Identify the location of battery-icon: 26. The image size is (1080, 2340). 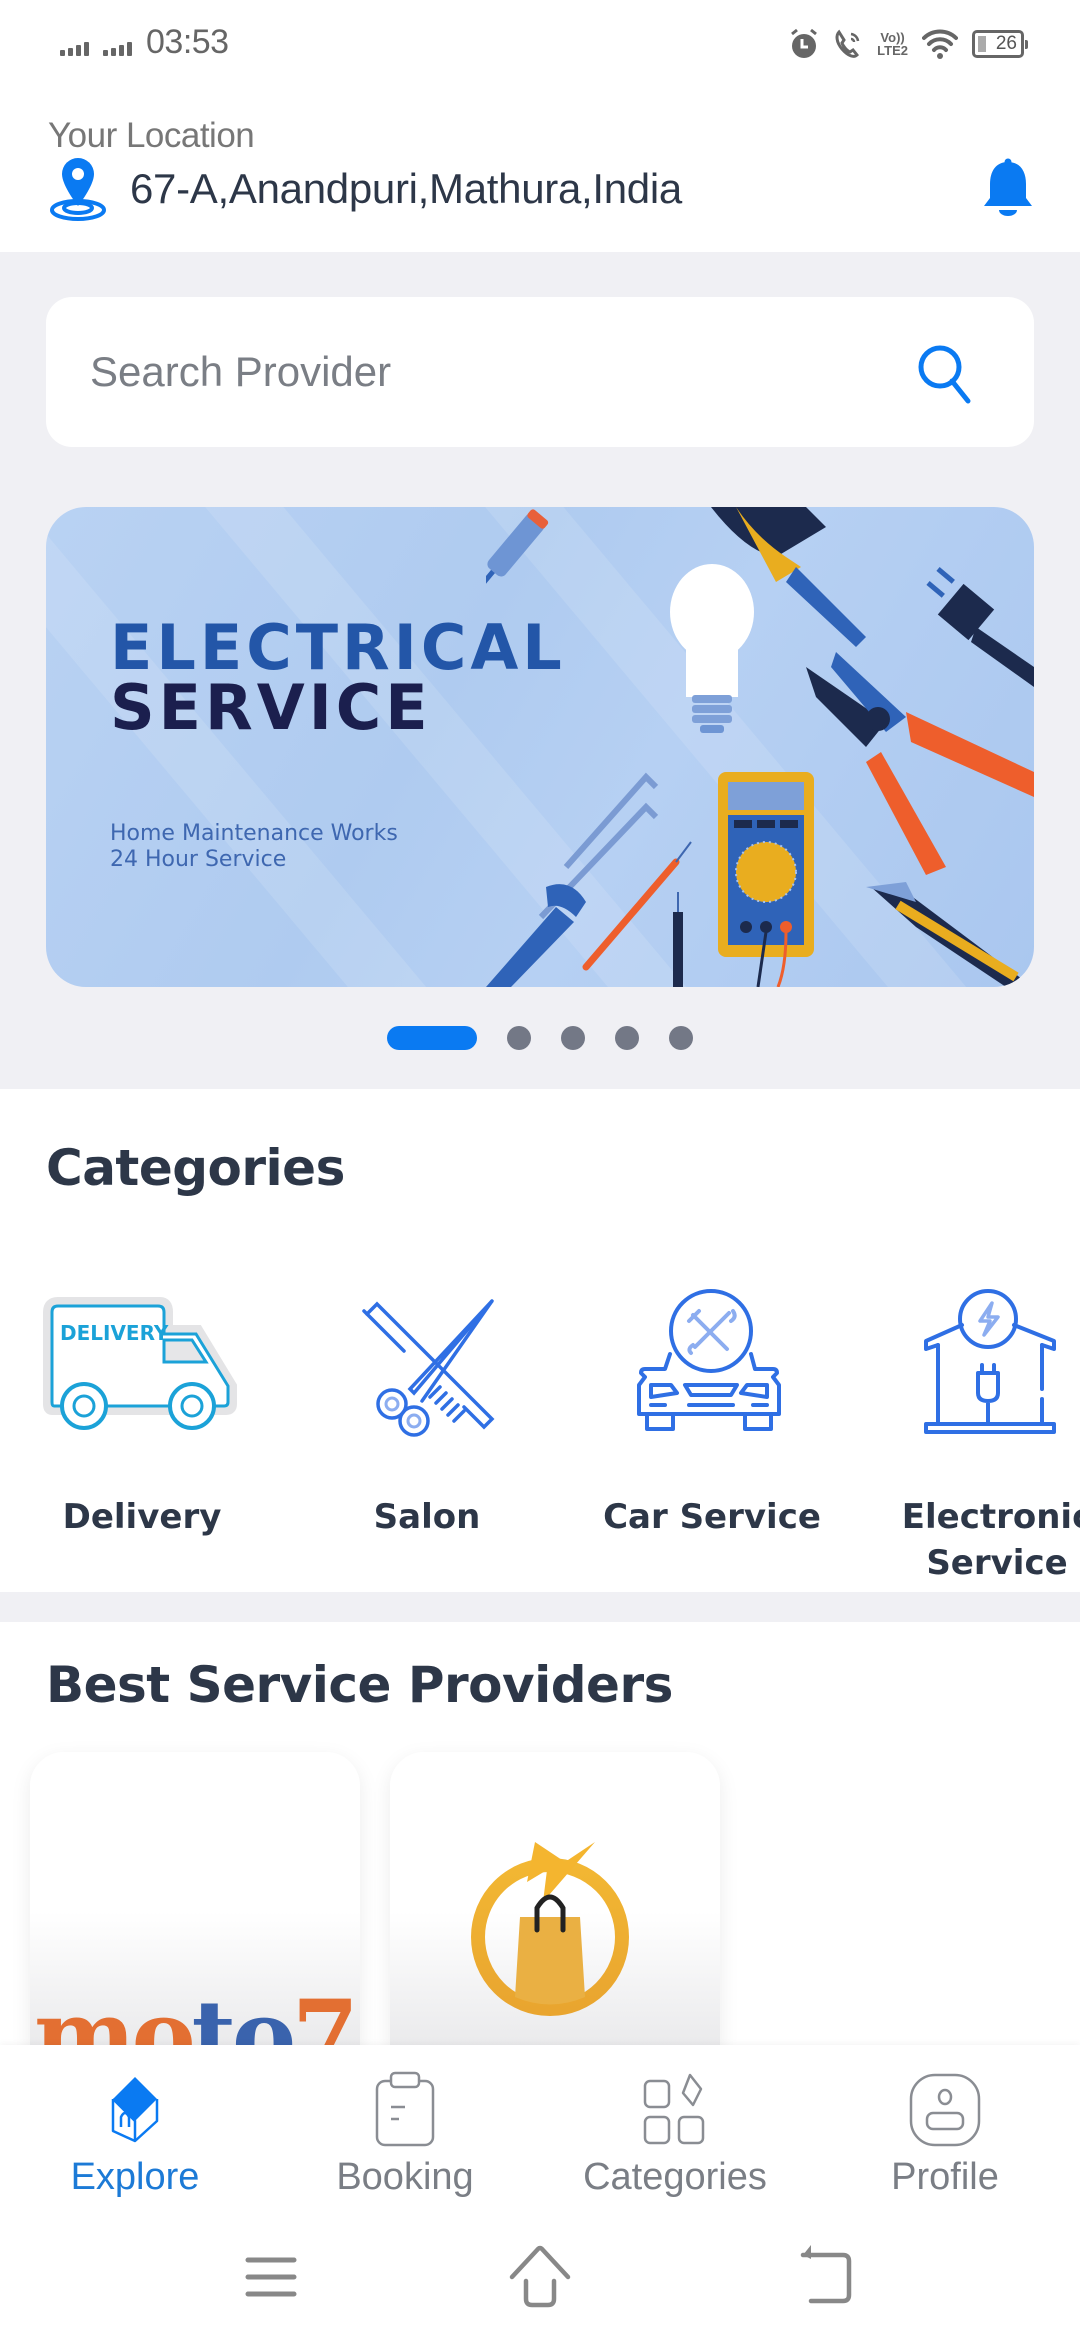
(1000, 44).